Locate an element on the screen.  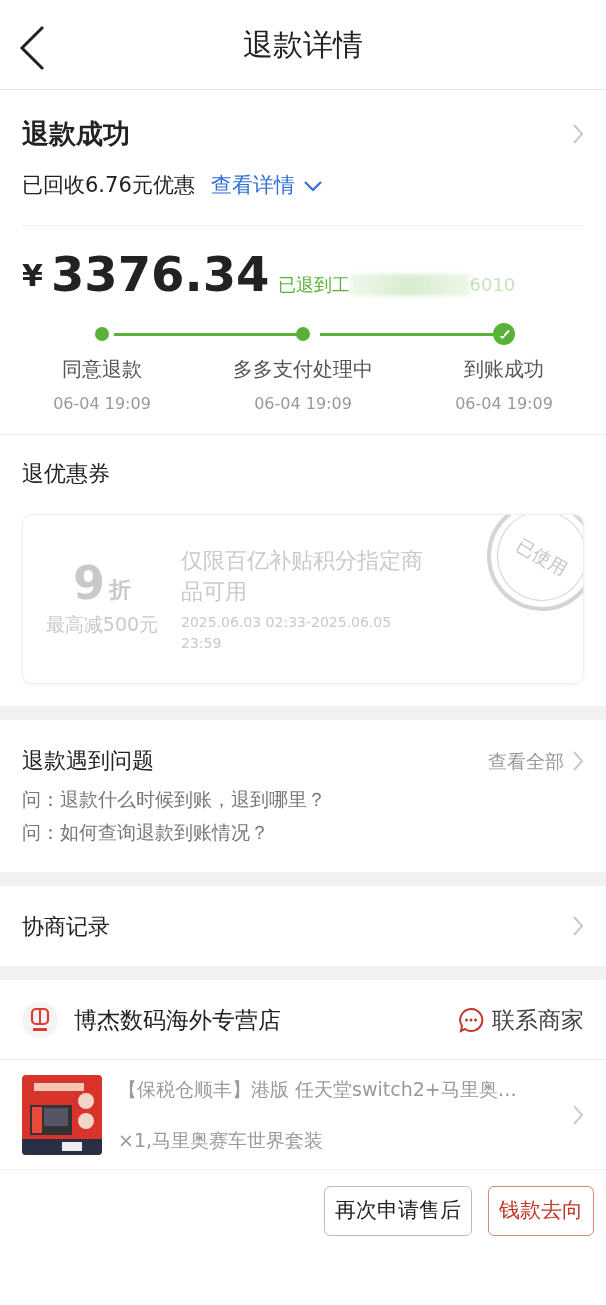
view-details-link: 查看详情 is located at coordinates (266, 186).